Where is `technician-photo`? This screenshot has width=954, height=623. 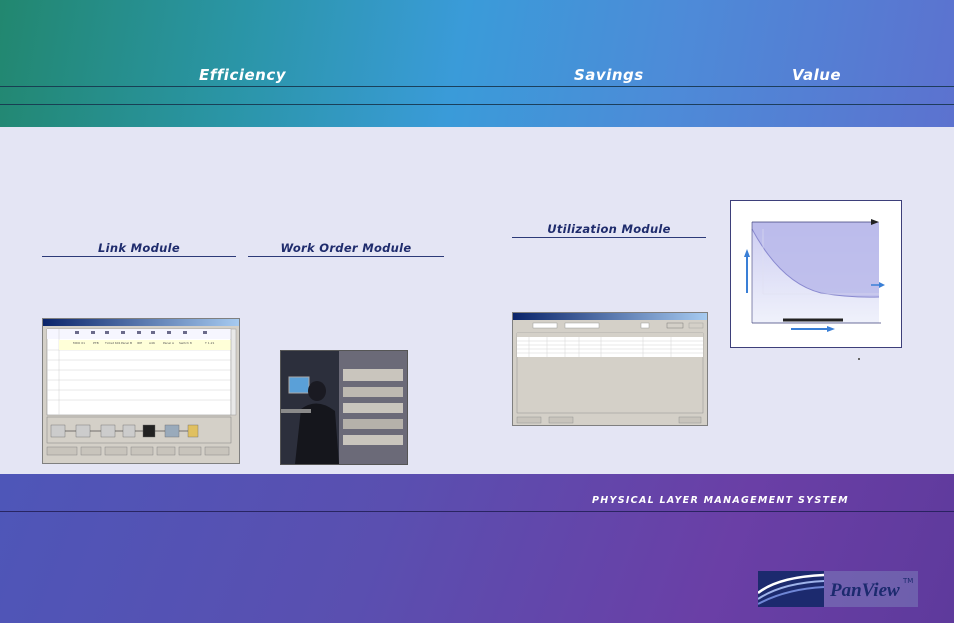
technician-photo is located at coordinates (344, 407).